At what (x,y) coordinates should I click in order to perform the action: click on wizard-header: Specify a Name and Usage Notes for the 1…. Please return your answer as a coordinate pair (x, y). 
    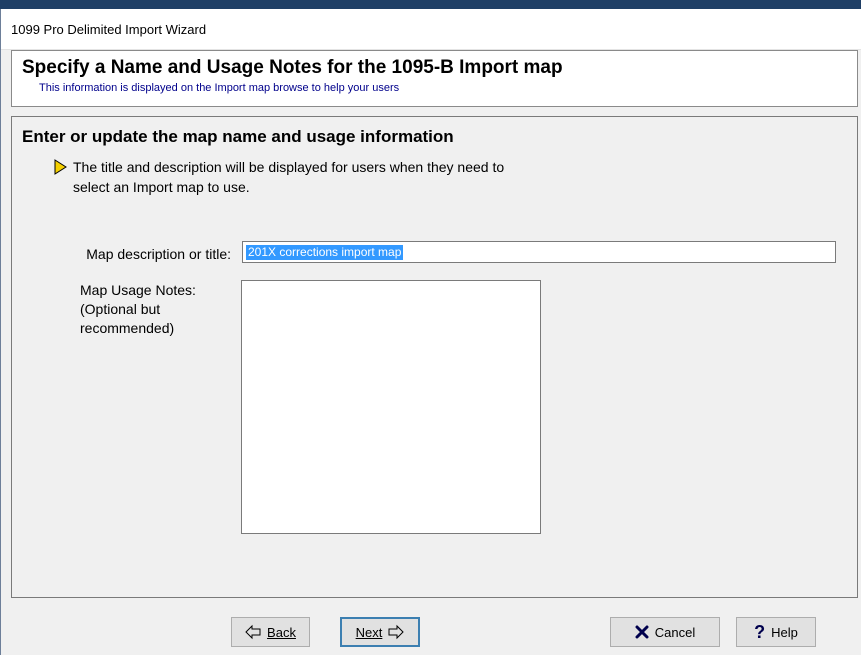
    Looking at the image, I should click on (434, 78).